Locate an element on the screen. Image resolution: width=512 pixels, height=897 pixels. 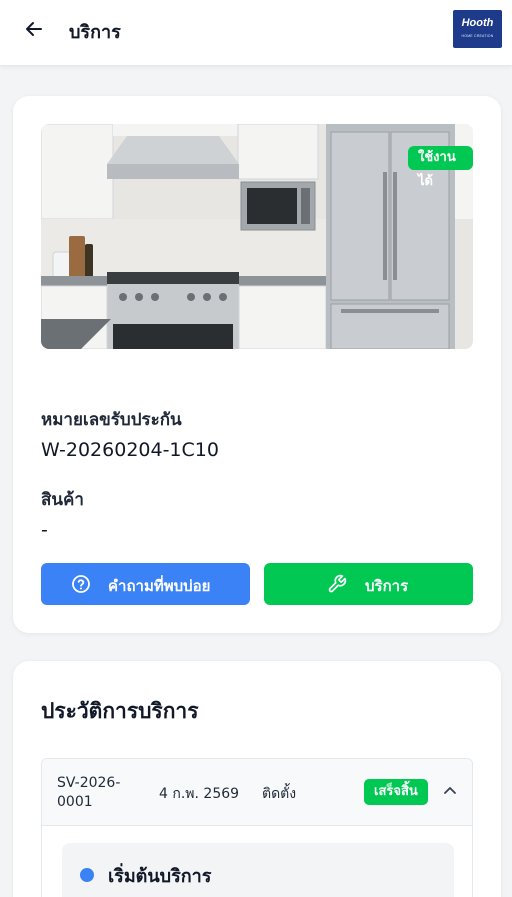
warranty-label: หมายเลขรับประกัน is located at coordinates (111, 420).